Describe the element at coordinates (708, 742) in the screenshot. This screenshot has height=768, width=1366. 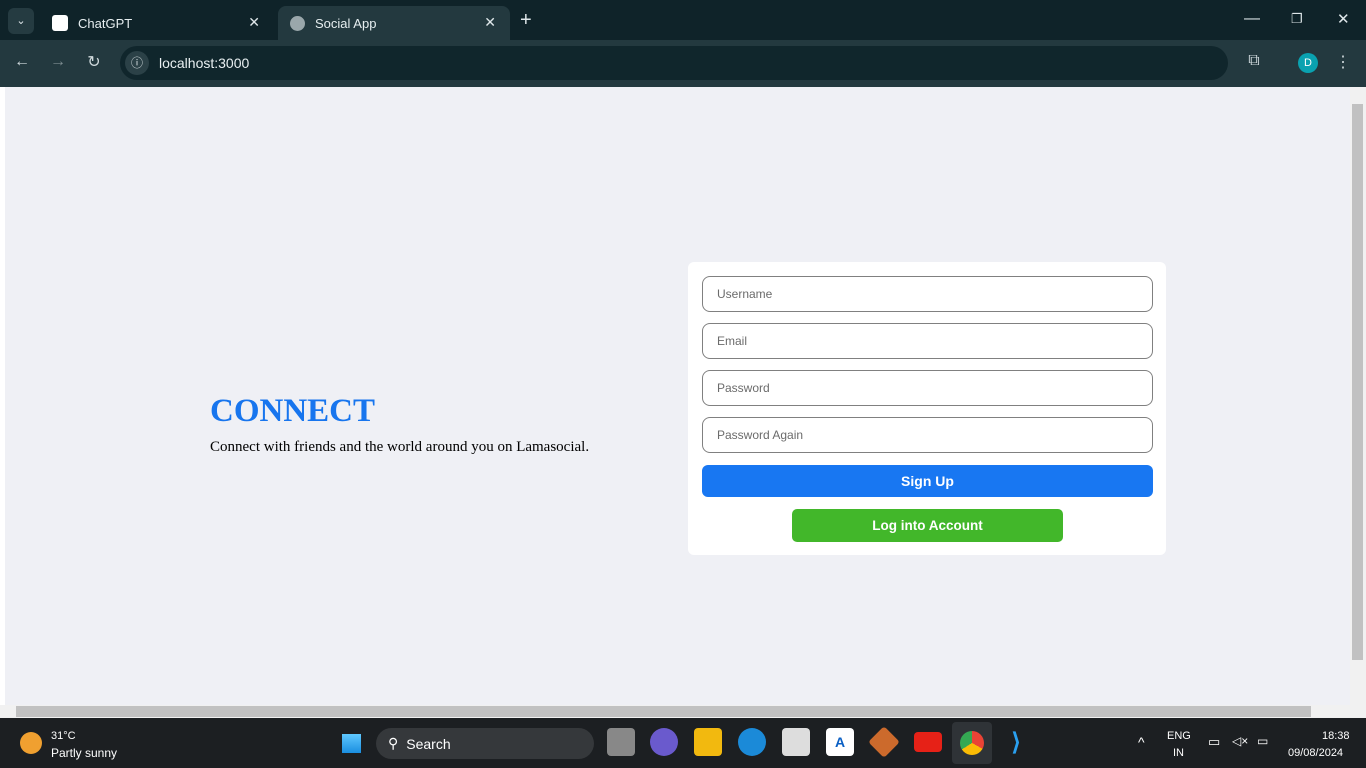
I see `file-explorer-icon` at that location.